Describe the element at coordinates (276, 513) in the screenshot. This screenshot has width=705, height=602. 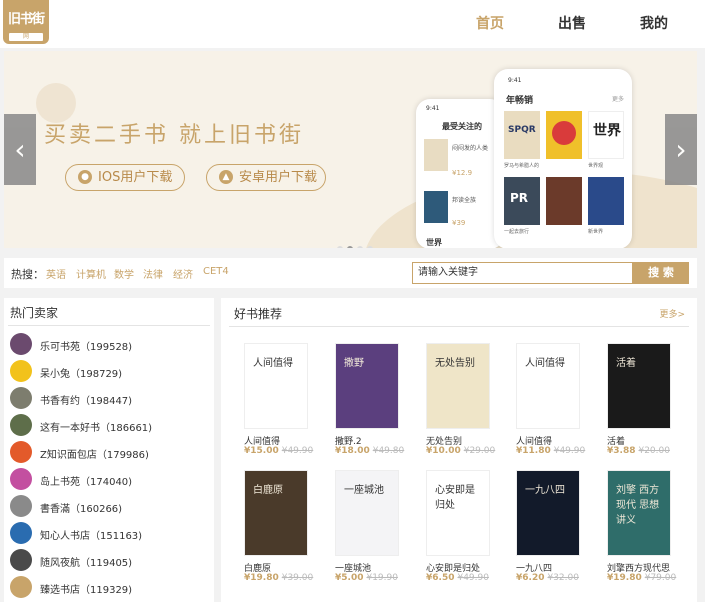
I see `book-cover: 白鹿原` at that location.